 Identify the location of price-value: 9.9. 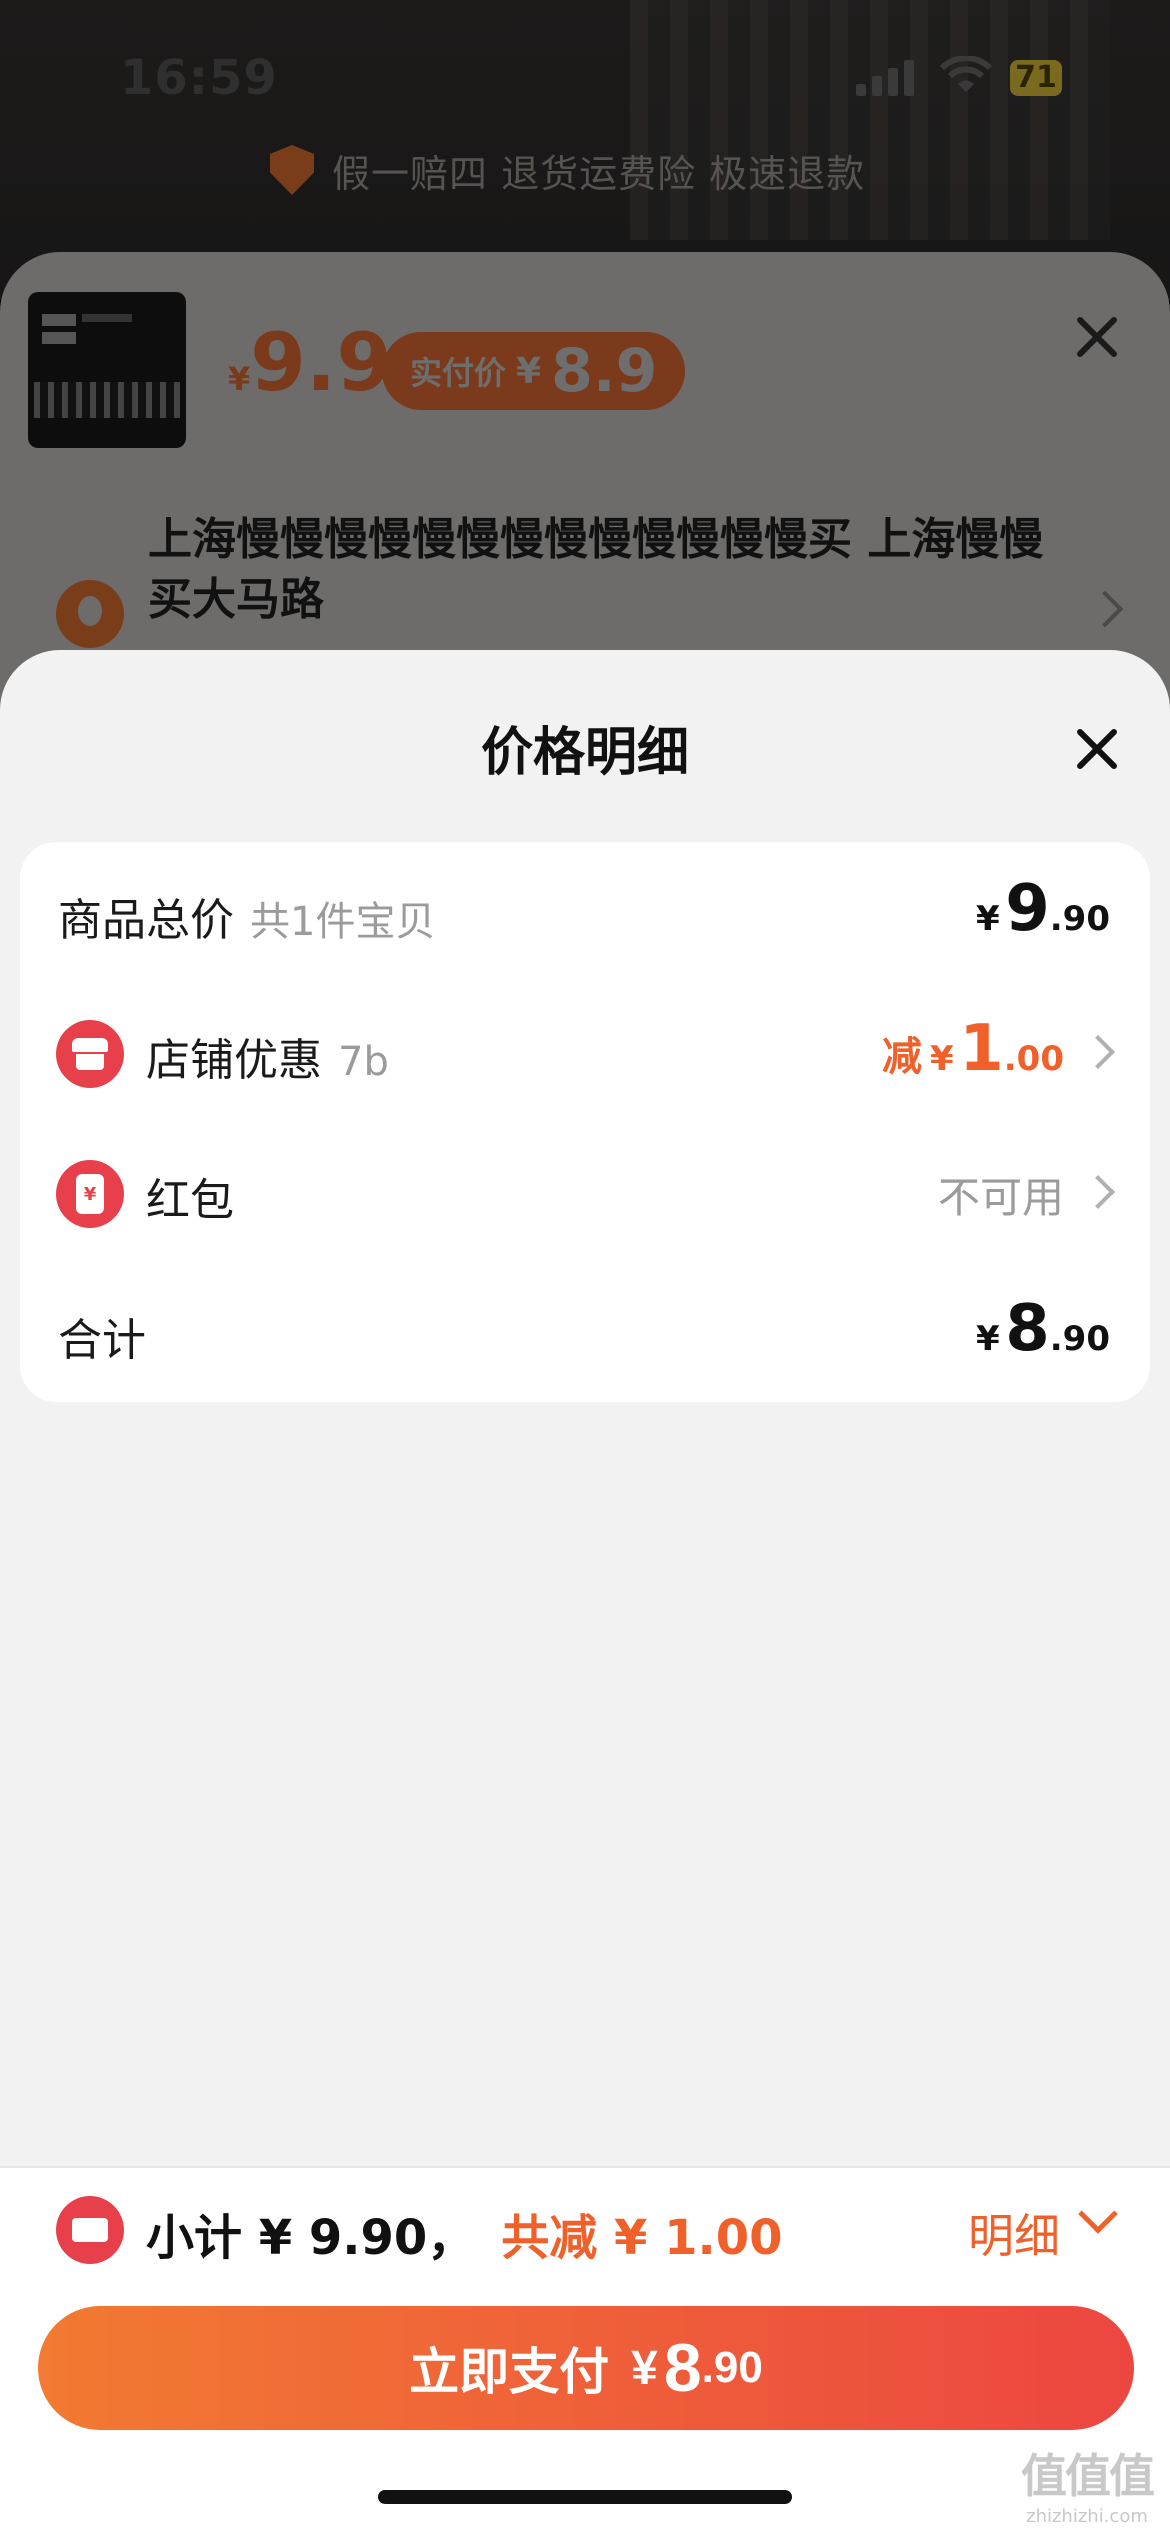
(321, 362).